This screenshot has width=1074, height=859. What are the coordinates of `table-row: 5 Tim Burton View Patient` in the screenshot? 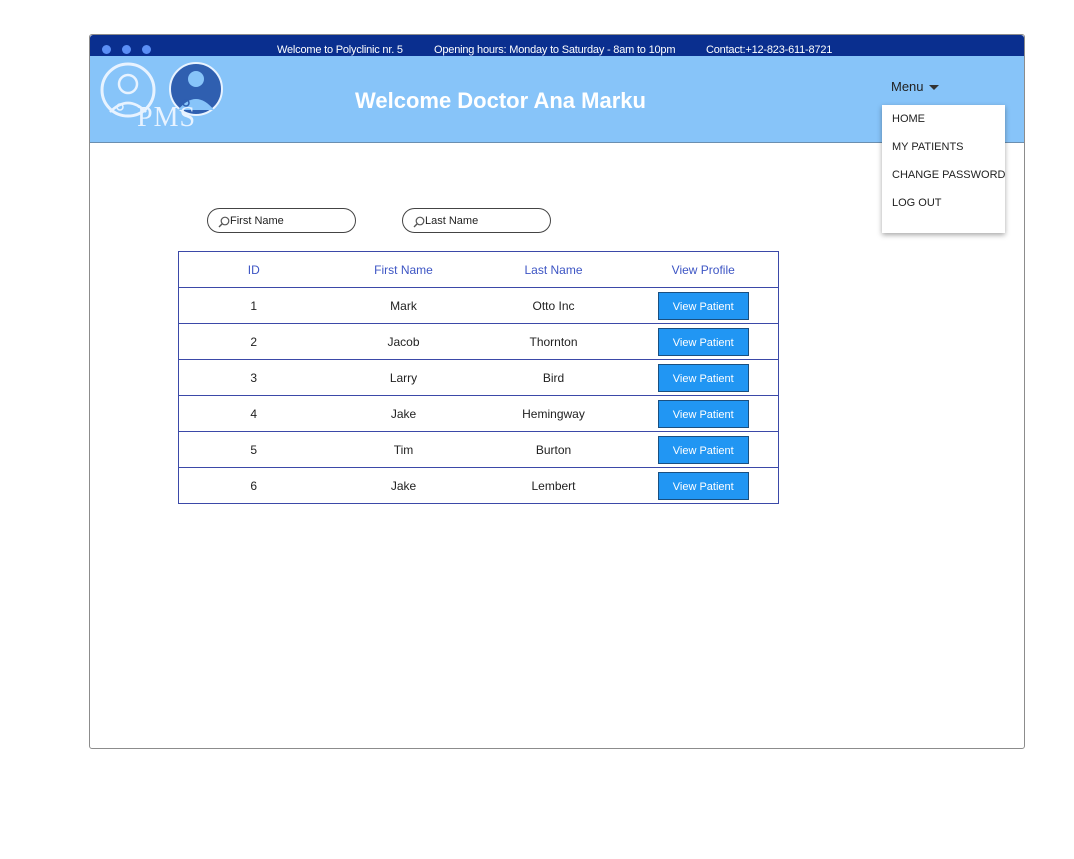 It's located at (478, 449).